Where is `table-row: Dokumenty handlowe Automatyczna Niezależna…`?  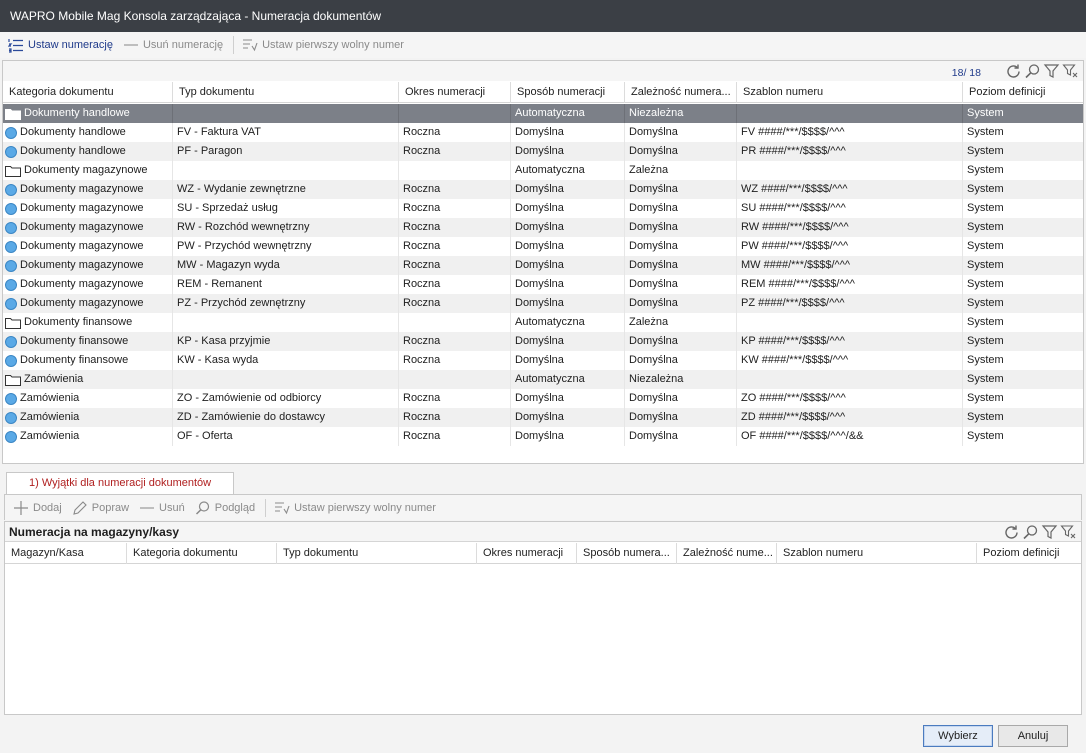 table-row: Dokumenty handlowe Automatyczna Niezależna… is located at coordinates (543, 113).